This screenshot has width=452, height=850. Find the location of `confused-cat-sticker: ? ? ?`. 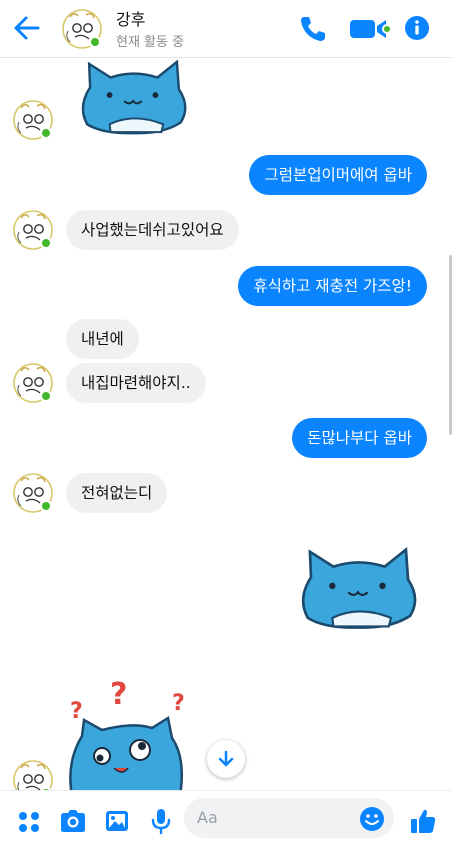

confused-cat-sticker: ? ? ? is located at coordinates (127, 733).